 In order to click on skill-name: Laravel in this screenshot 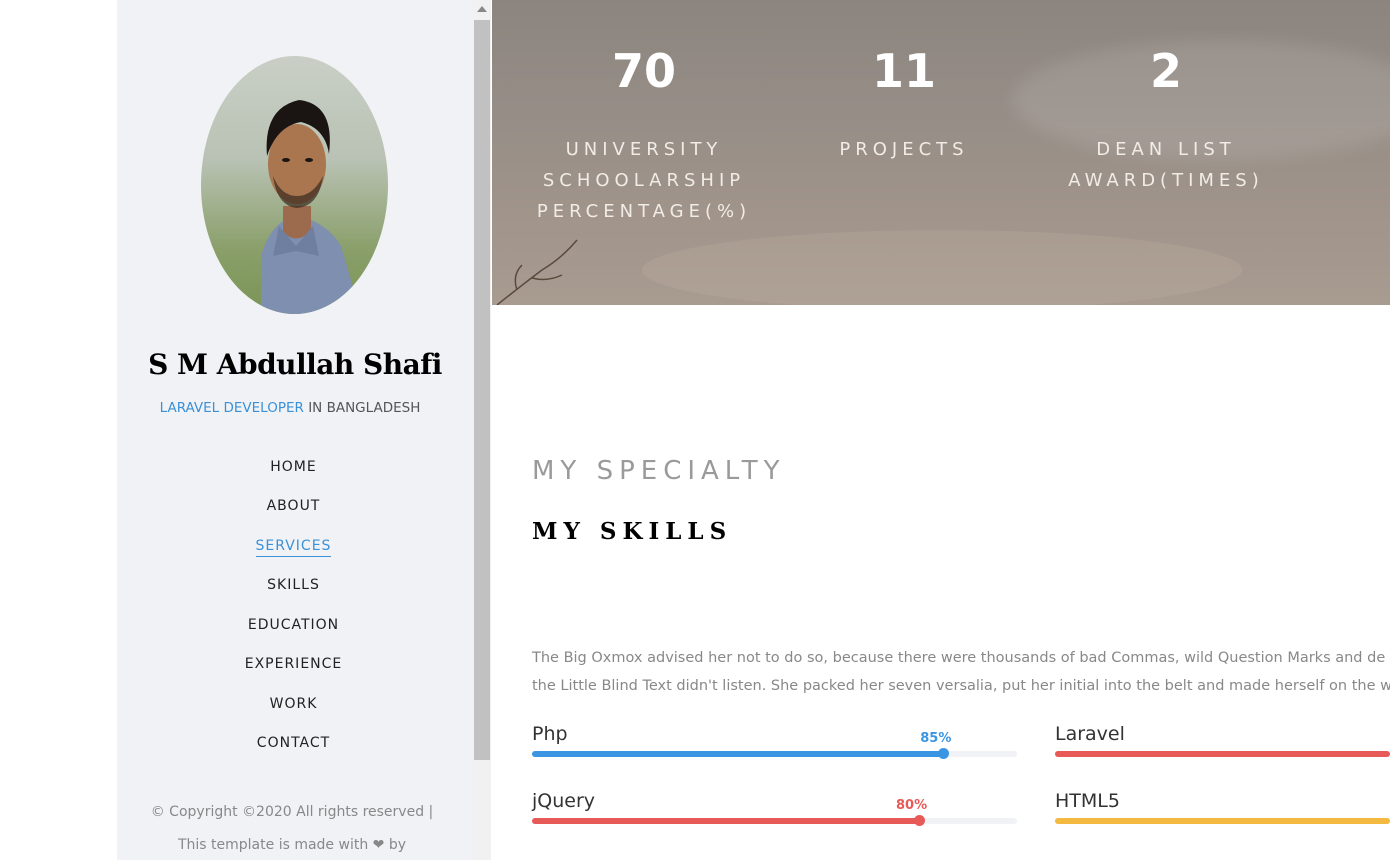, I will do `click(1090, 734)`.